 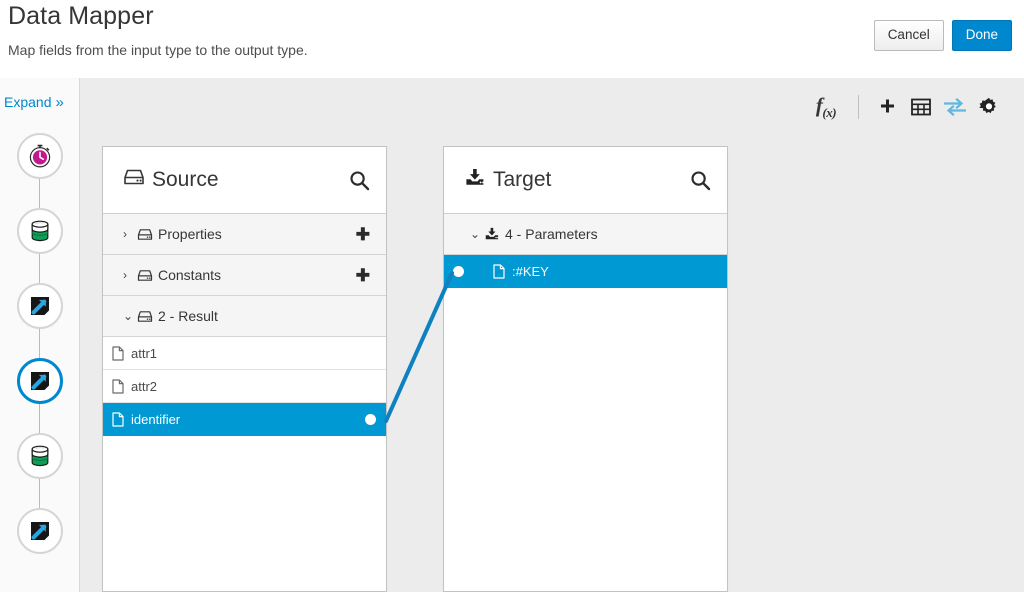 What do you see at coordinates (577, 180) in the screenshot?
I see `target-panel-title-group: Target` at bounding box center [577, 180].